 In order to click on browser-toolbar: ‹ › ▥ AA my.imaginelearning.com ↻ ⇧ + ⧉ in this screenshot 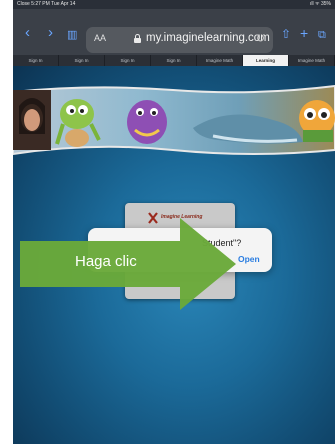, I will do `click(174, 32)`.